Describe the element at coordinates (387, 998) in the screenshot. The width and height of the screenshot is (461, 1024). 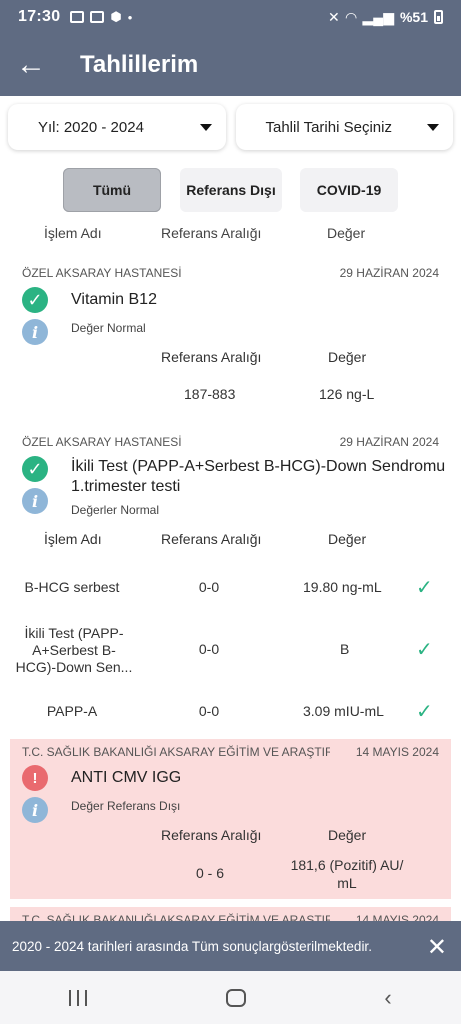
I see `back-nav-icon: ‹` at that location.